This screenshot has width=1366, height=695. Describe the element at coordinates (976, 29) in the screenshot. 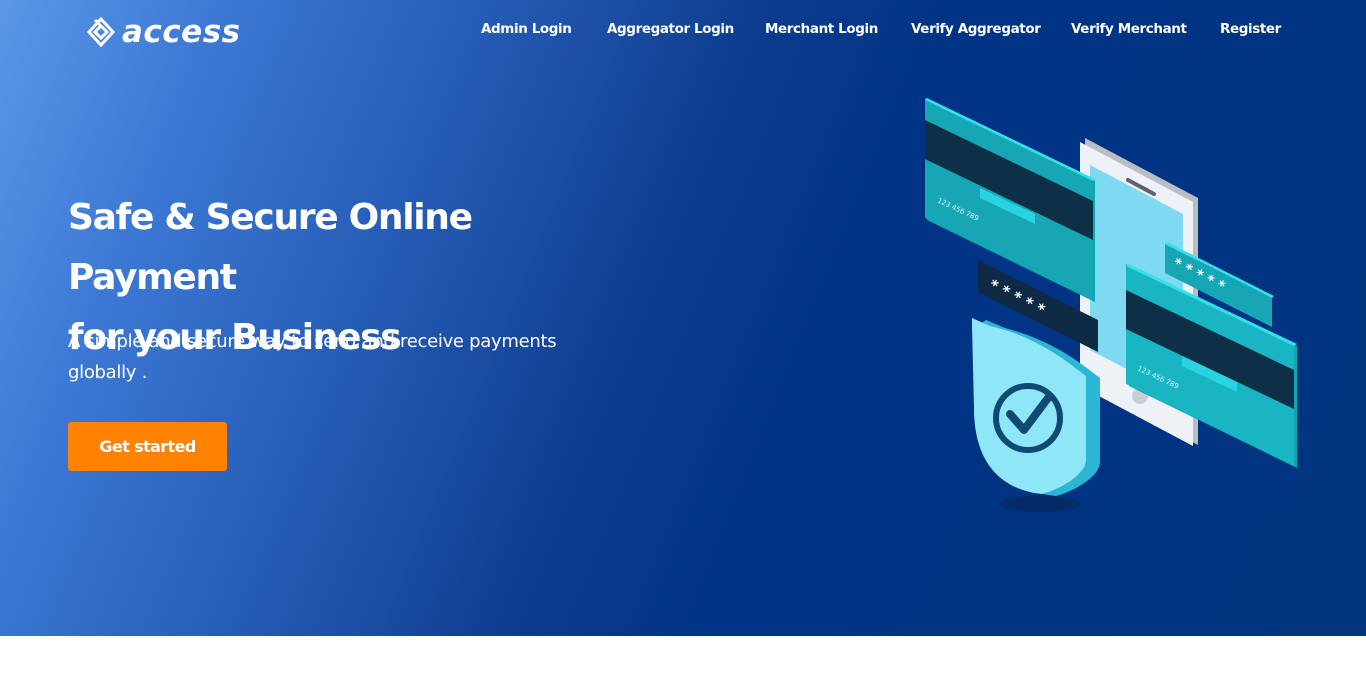

I see `nav-verify-aggregator: Verify Aggregator` at that location.